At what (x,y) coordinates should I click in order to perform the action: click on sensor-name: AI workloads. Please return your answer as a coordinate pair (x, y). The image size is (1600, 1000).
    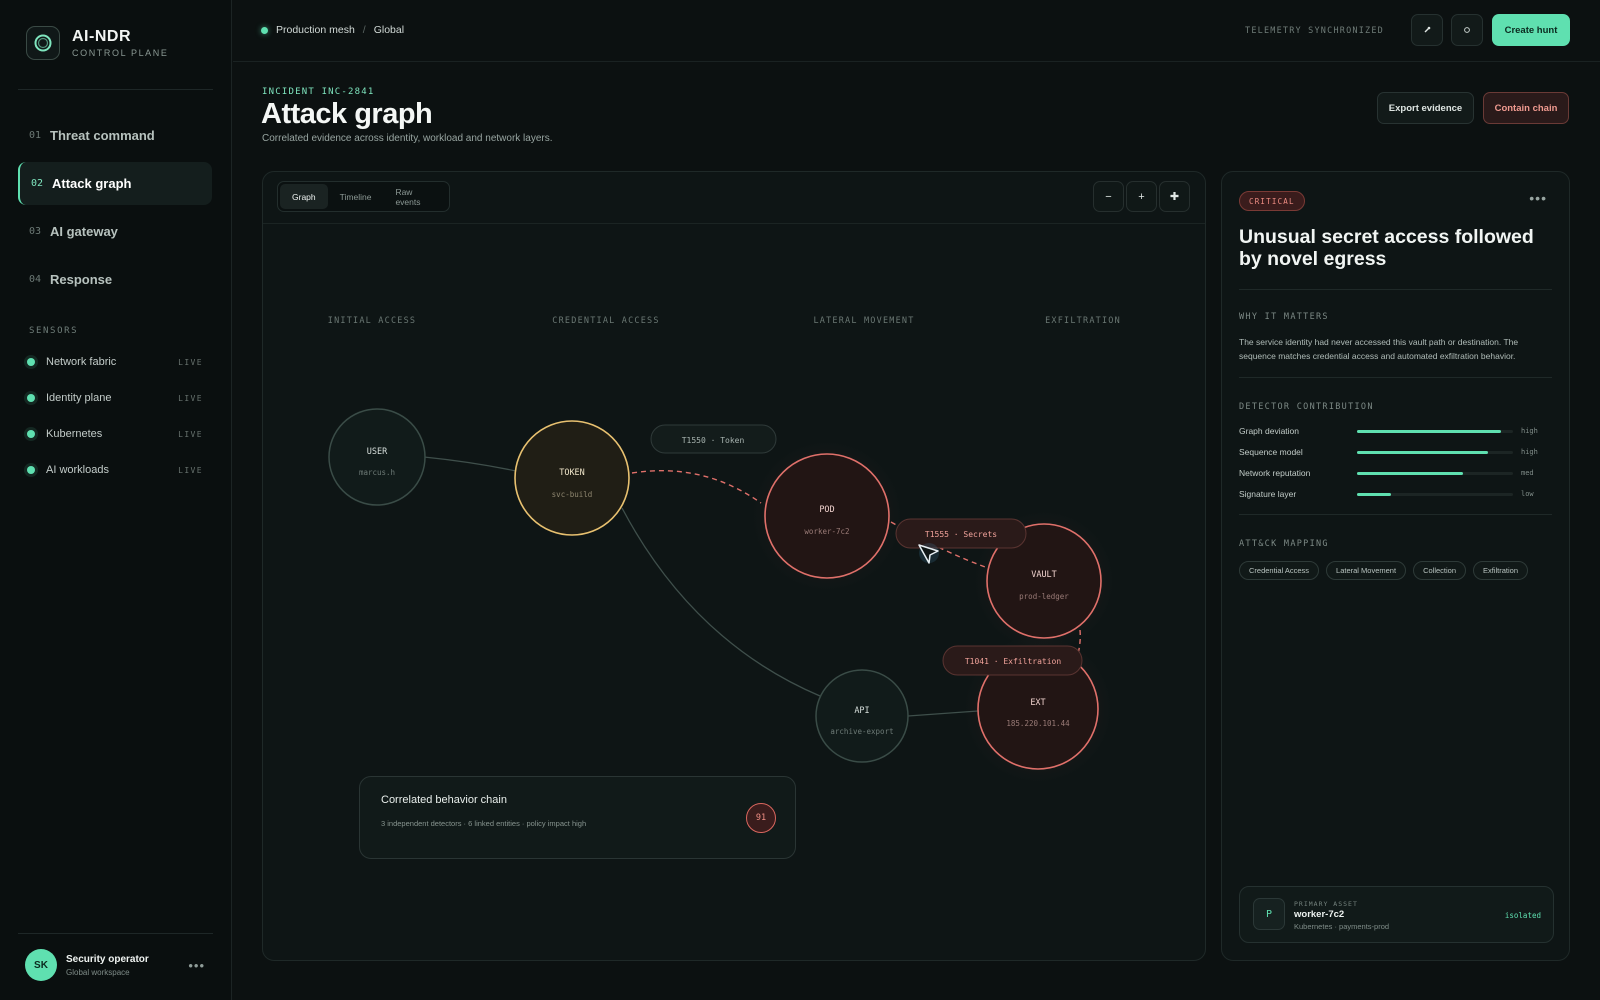
    Looking at the image, I should click on (77, 470).